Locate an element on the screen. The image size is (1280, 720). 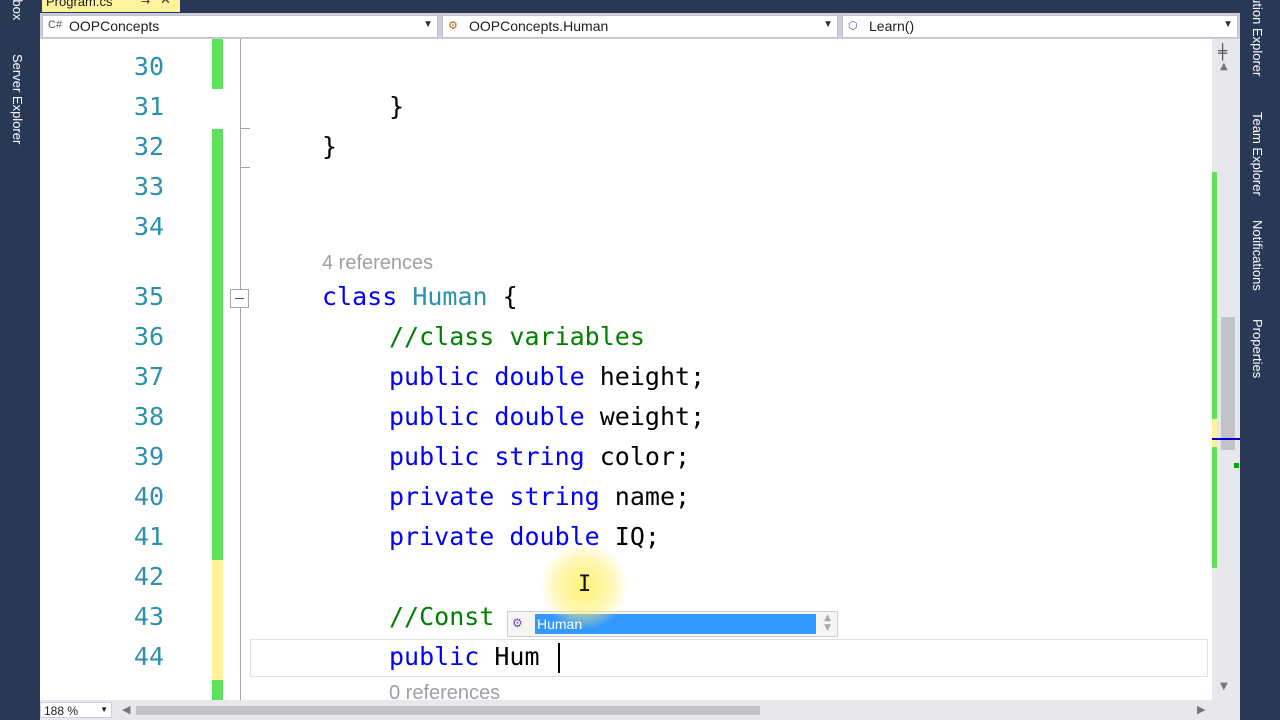
code-line-35: class Human { is located at coordinates (420, 296).